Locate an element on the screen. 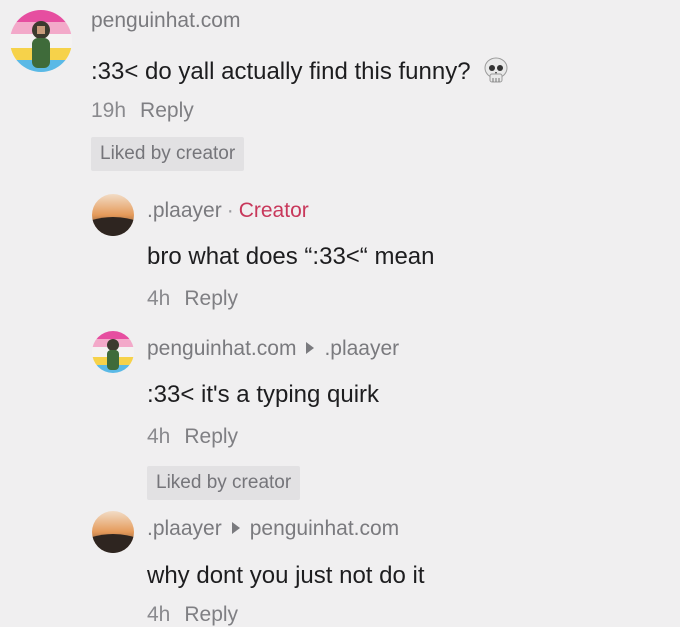 The width and height of the screenshot is (680, 627). reply-to-username: penguinhat.com is located at coordinates (324, 528).